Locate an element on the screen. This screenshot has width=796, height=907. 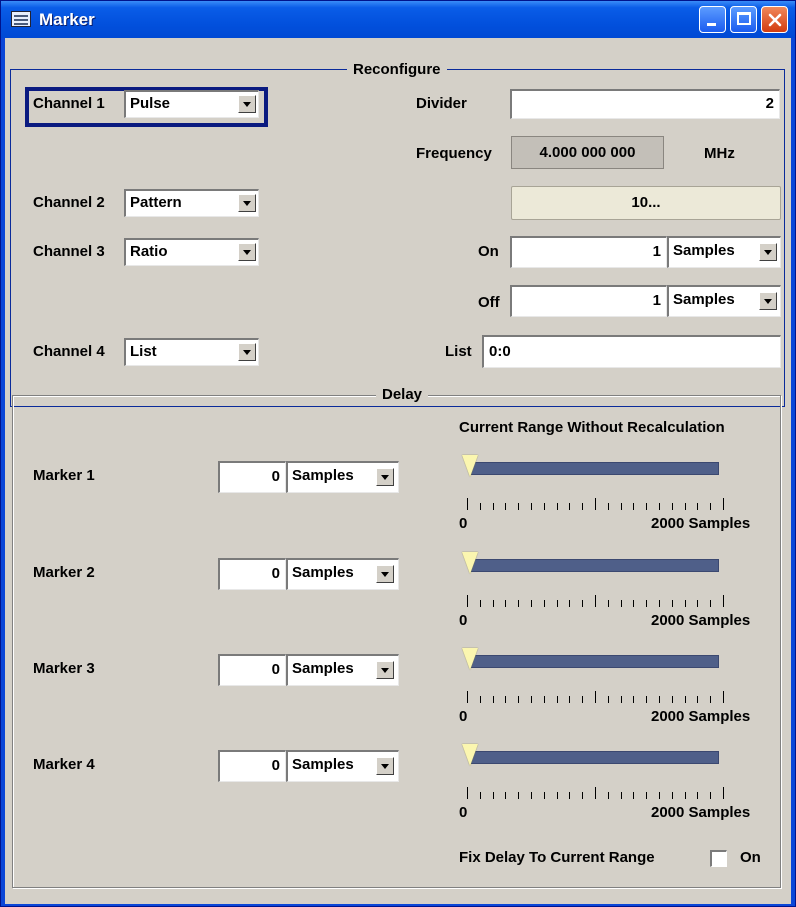
off-unit-select: Samples is located at coordinates (724, 301).